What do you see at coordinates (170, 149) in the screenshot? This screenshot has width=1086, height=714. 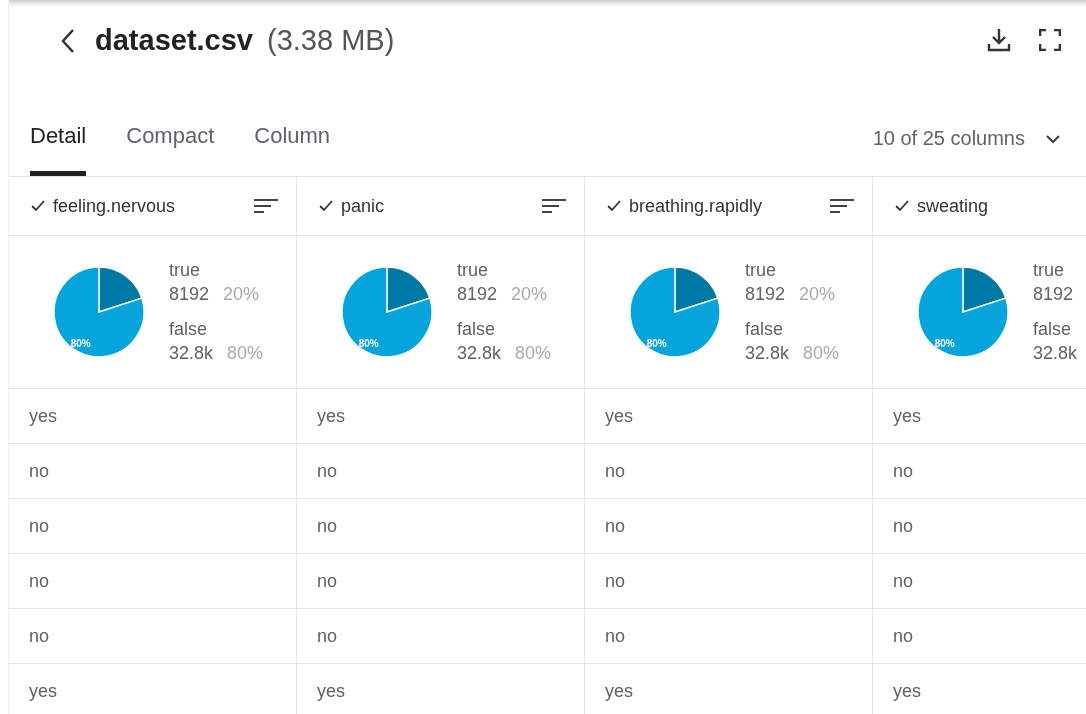 I see `view-tab: Compact` at bounding box center [170, 149].